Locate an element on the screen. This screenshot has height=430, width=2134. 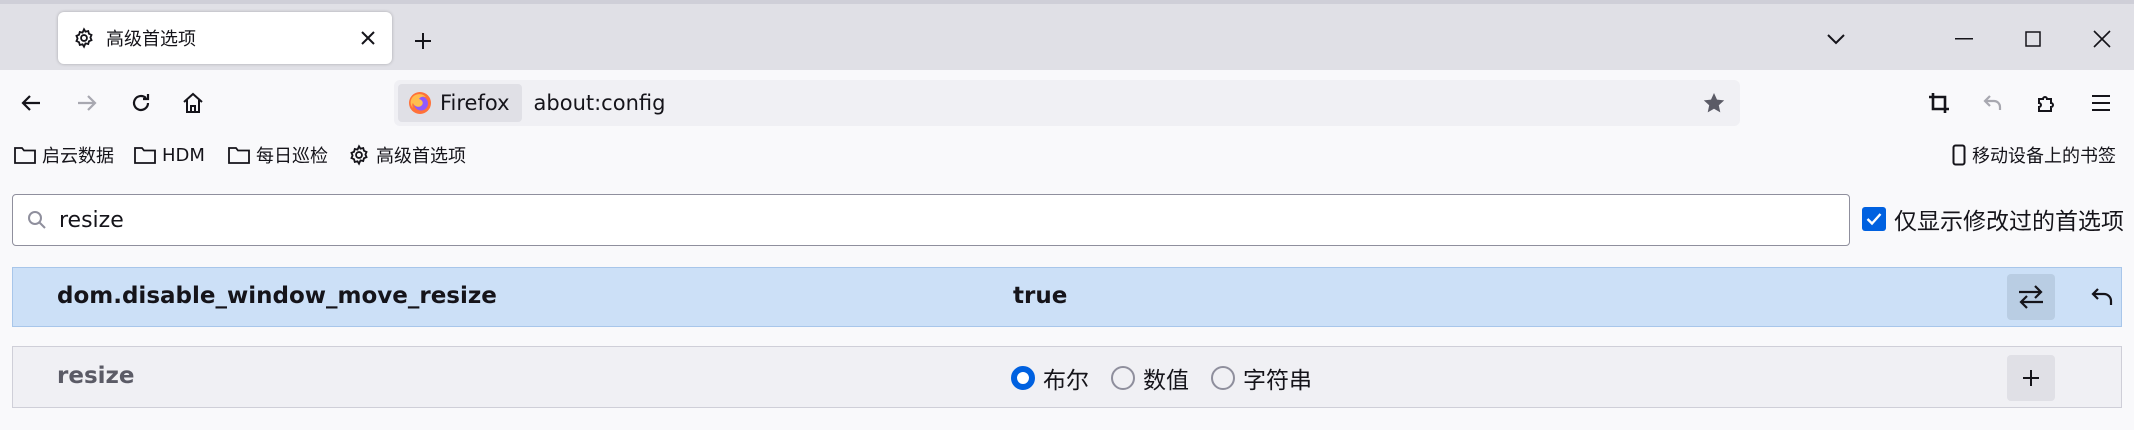
pref-search-input is located at coordinates (954, 220).